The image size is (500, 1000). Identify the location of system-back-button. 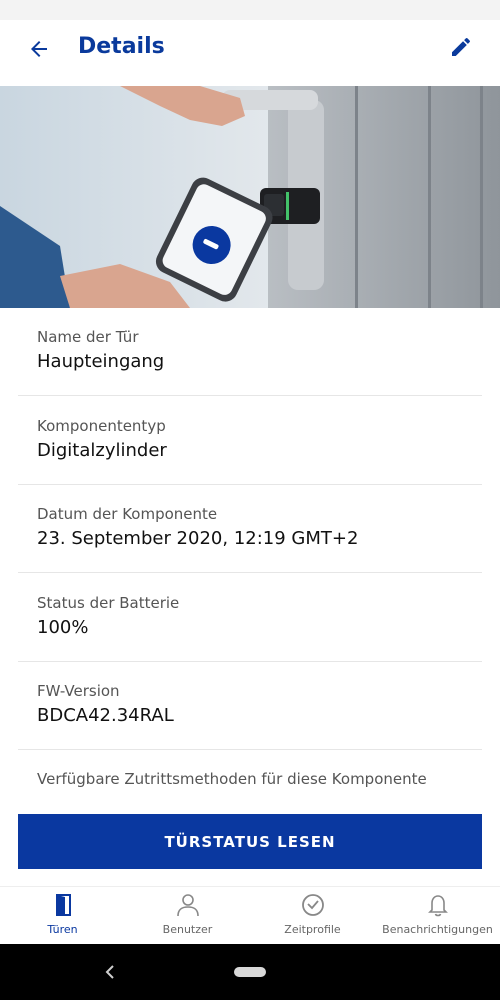
(110, 972).